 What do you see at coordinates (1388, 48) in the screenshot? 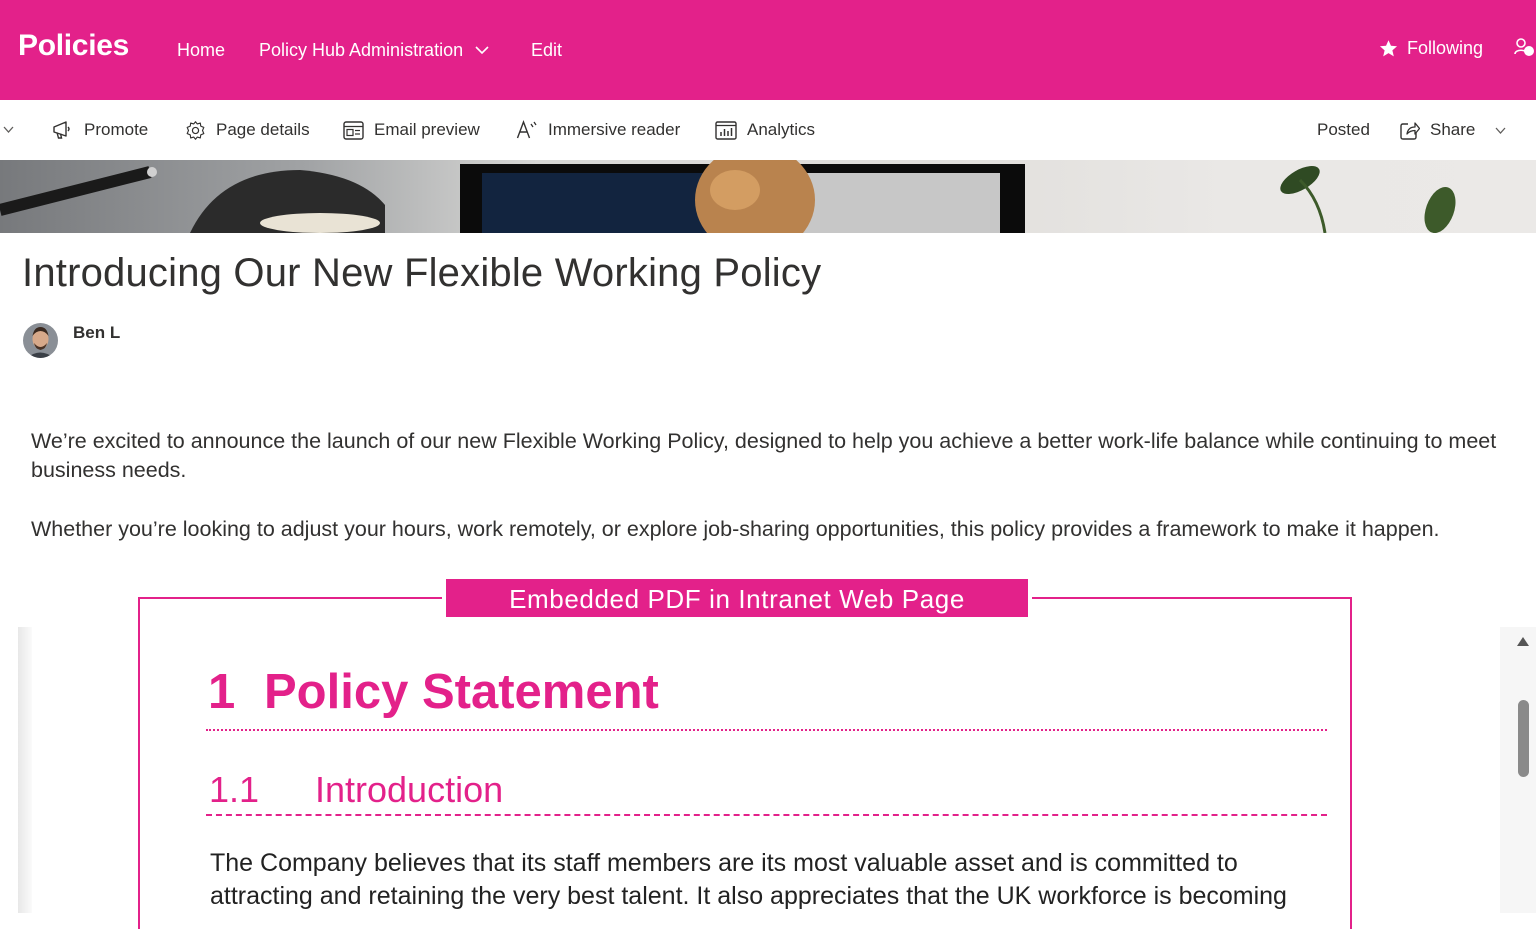
I see `star-icon` at bounding box center [1388, 48].